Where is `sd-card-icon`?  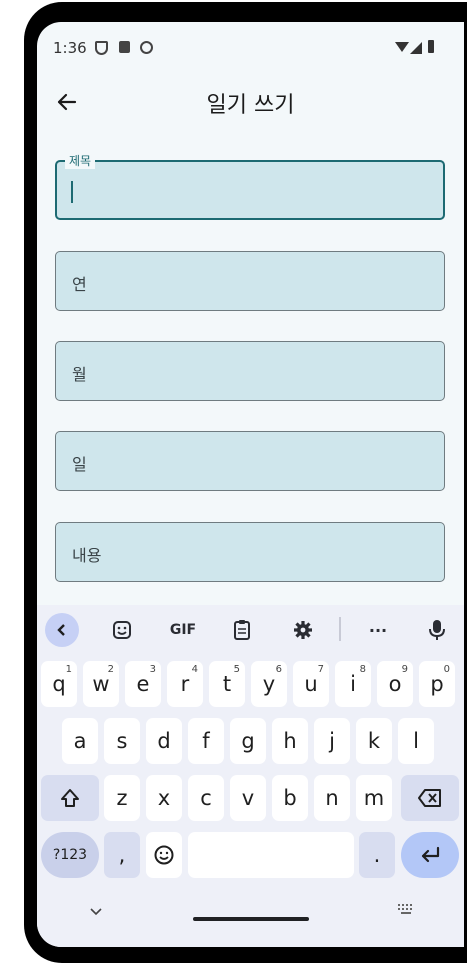 sd-card-icon is located at coordinates (124, 47).